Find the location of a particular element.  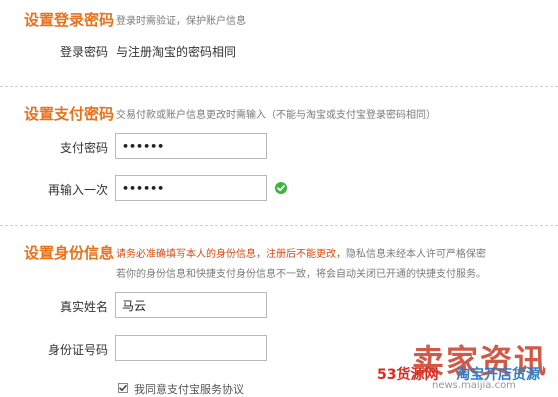

login-section-title: 设置登录密码 is located at coordinates (69, 20).